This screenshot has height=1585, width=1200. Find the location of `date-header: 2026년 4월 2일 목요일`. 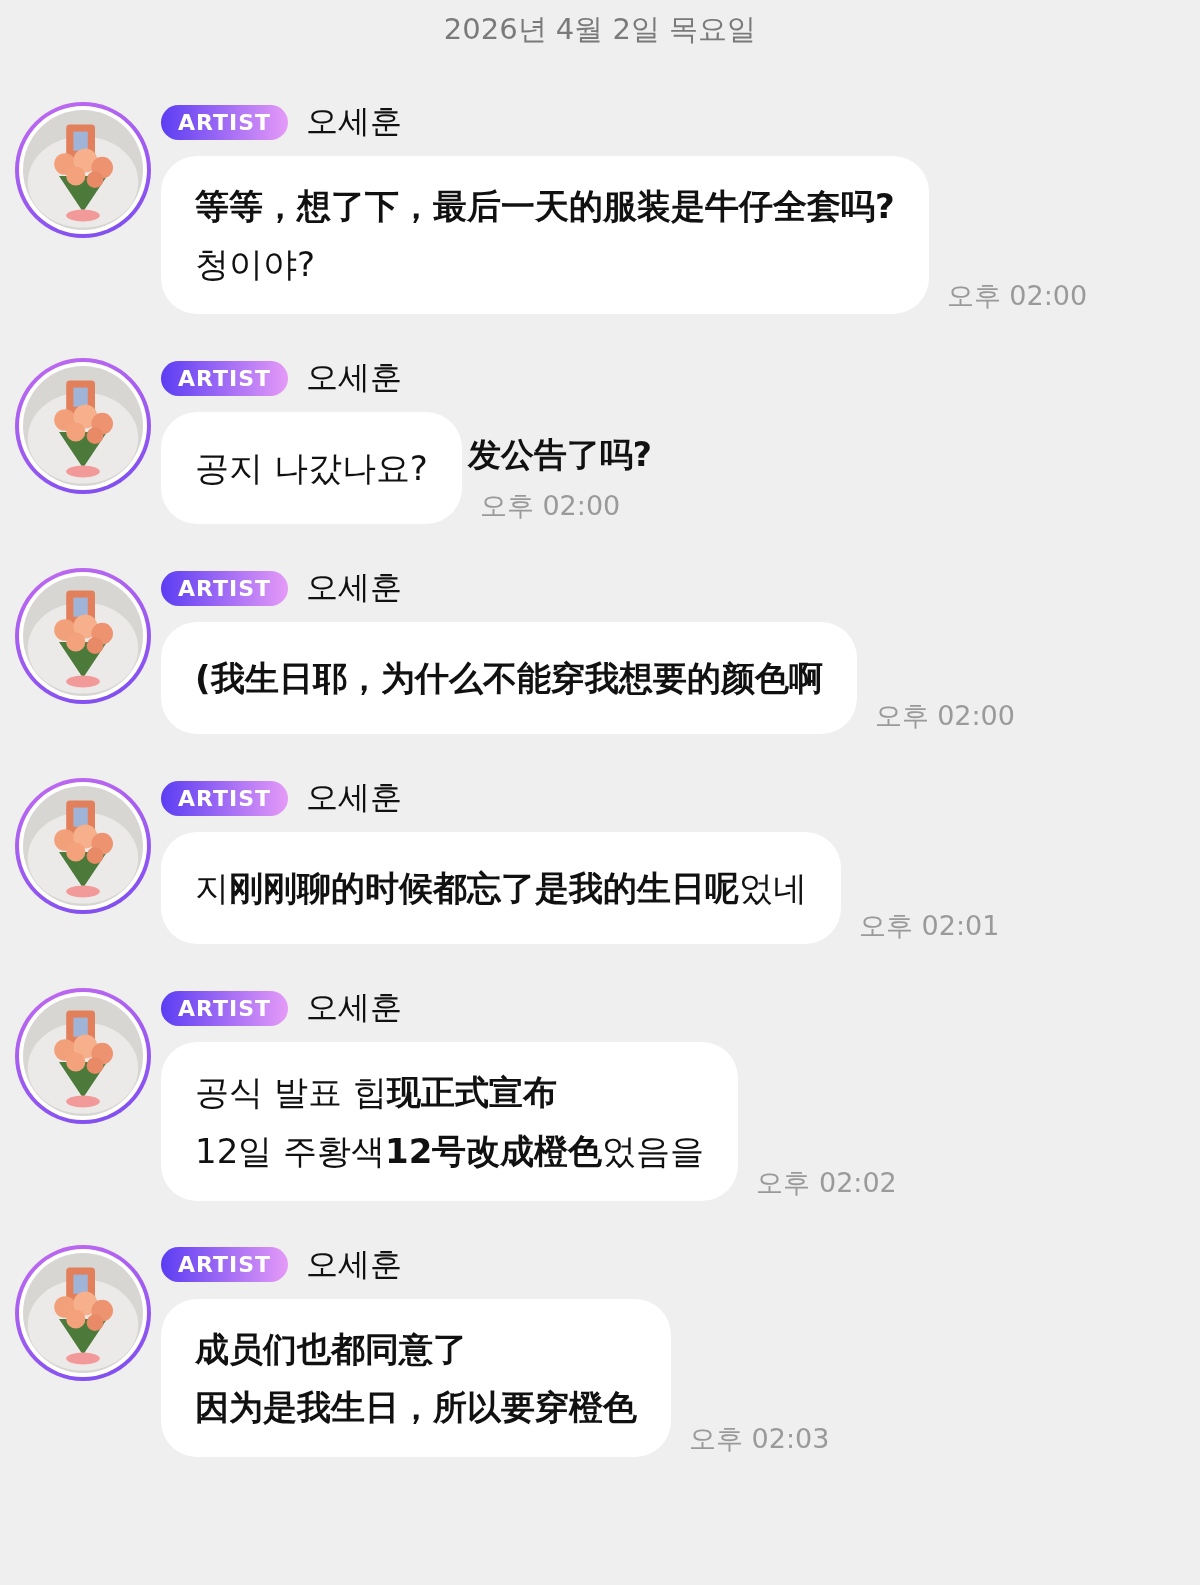

date-header: 2026년 4월 2일 목요일 is located at coordinates (600, 29).